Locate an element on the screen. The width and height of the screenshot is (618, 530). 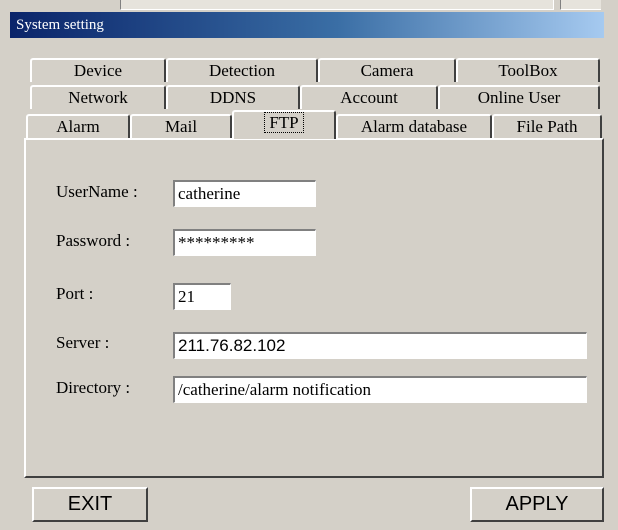
tab-label: Device is located at coordinates (98, 70).